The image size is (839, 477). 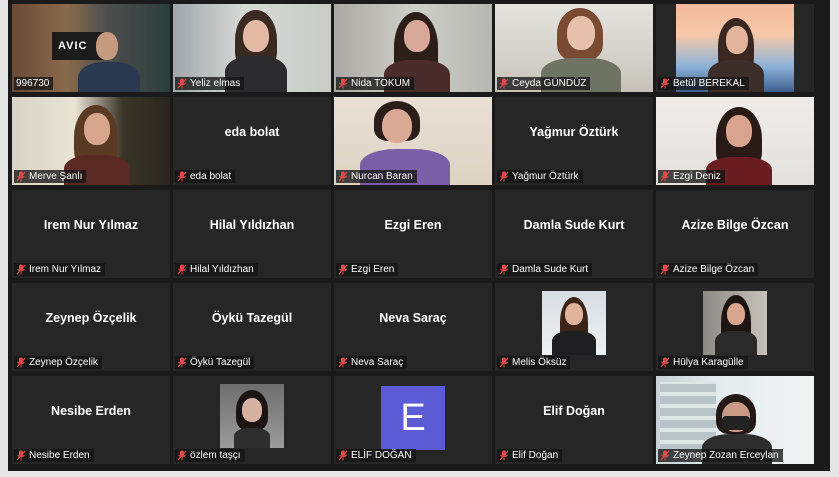 I want to click on participant-name: Damla Sude Kurt, so click(x=550, y=269).